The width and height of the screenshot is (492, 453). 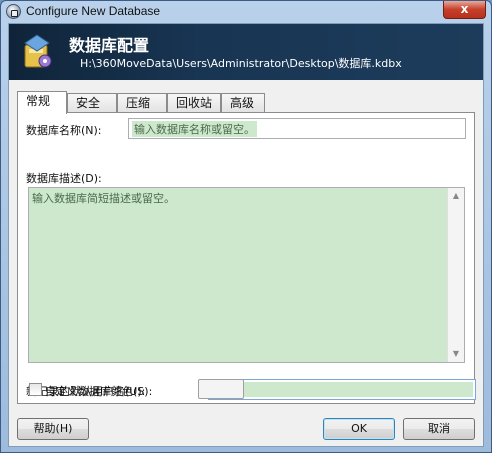 I want to click on default-username-input, so click(x=342, y=389).